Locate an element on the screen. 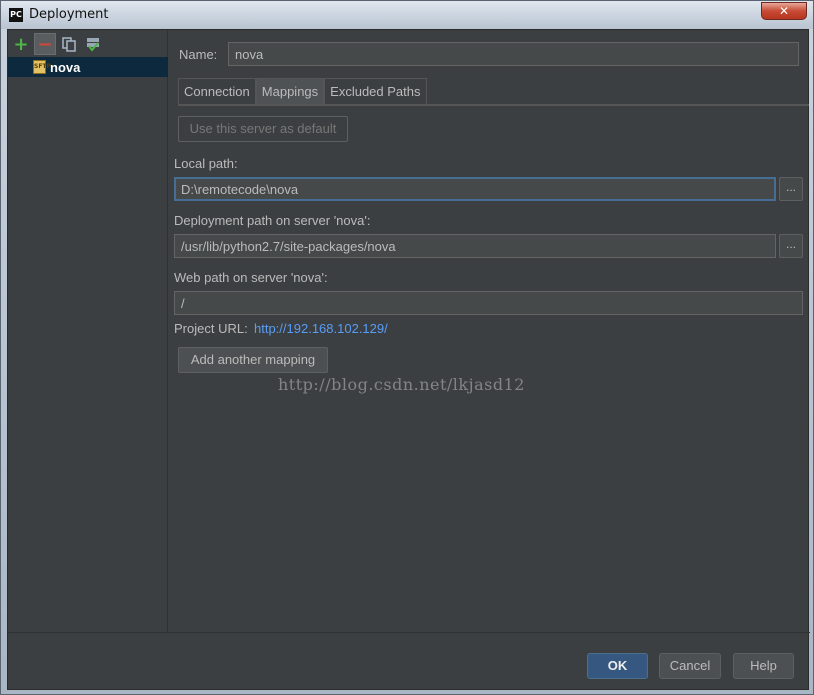  server-item-nova: SFTP nova is located at coordinates (88, 67).